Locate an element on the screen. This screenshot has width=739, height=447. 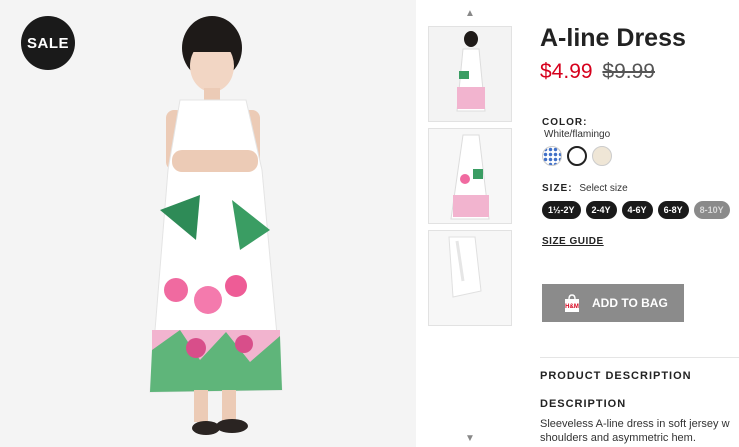
size-hint: Select size is located at coordinates (603, 188).